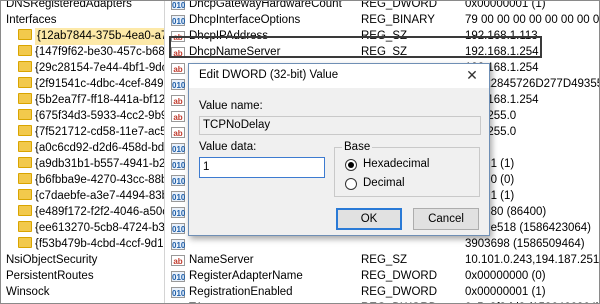 Image resolution: width=600 pixels, height=304 pixels. I want to click on dialog-titlebar: Edit DWORD (32-bit) Value ✕, so click(339, 76).